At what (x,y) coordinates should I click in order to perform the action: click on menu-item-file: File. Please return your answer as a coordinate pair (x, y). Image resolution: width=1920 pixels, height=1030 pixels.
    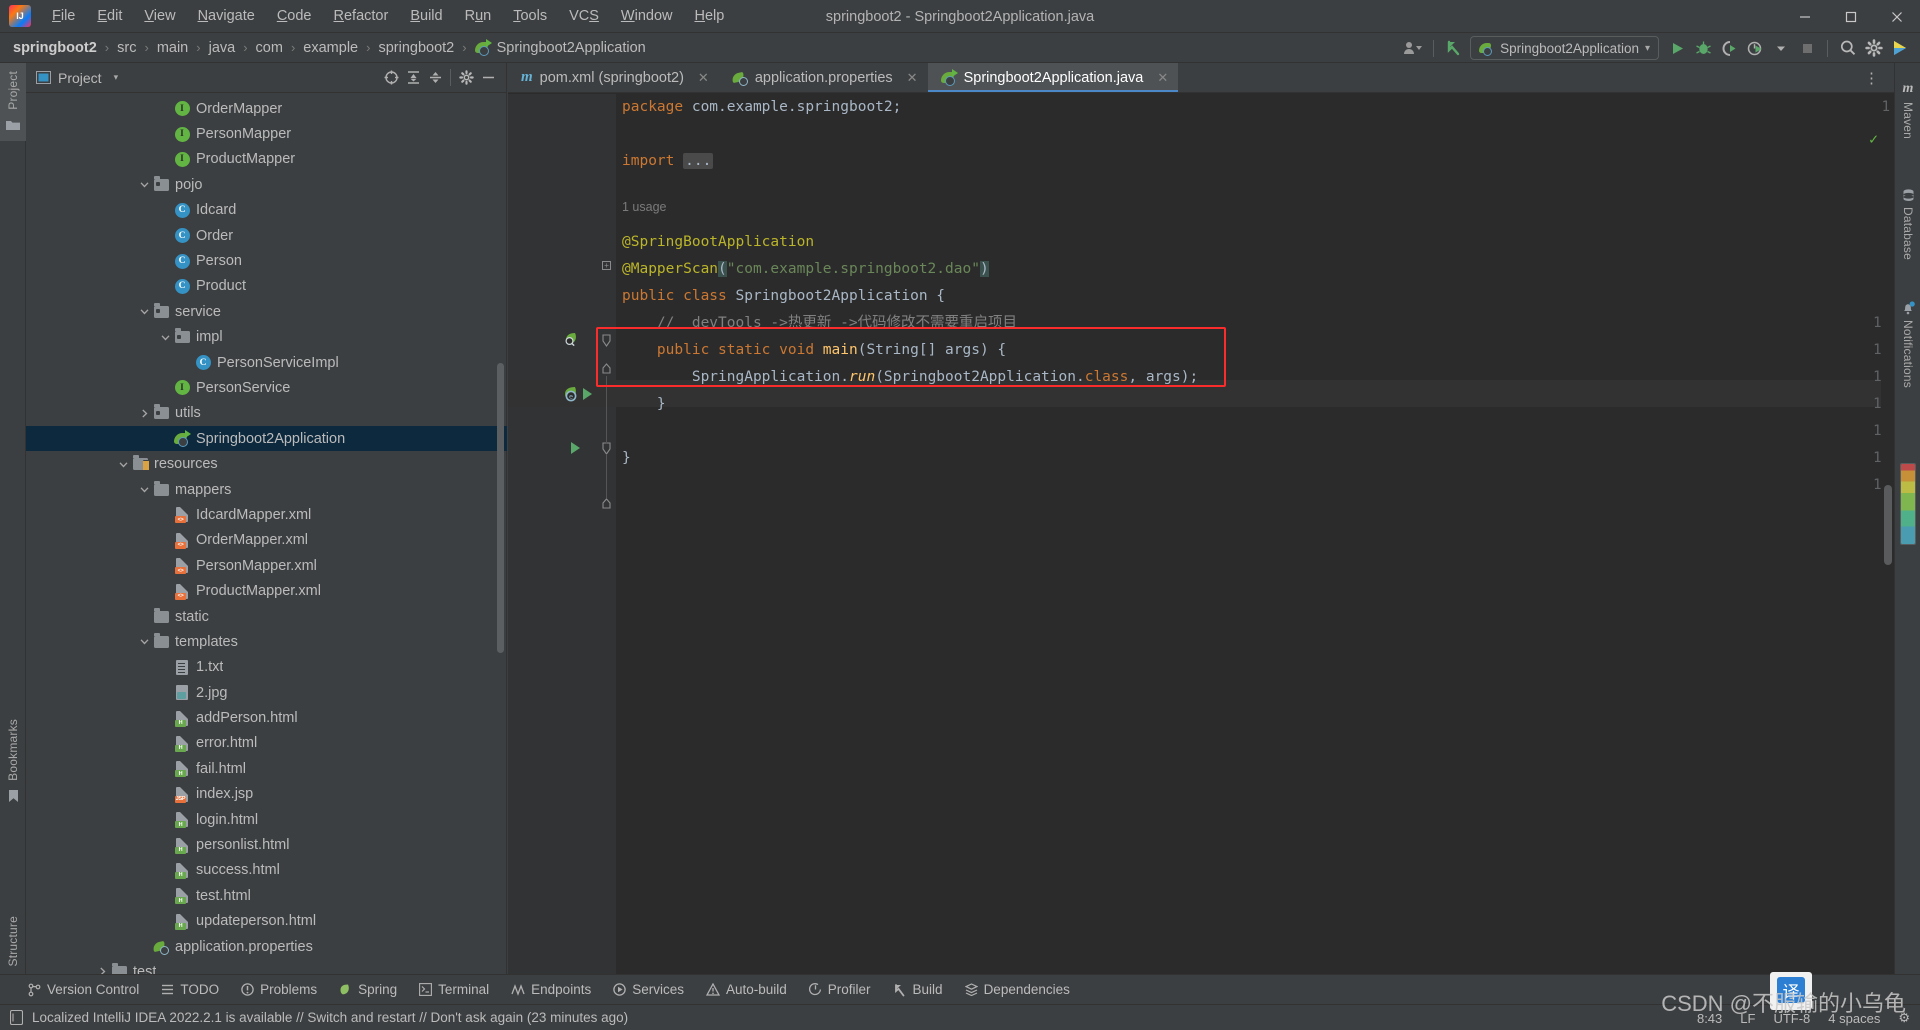
    Looking at the image, I should click on (63, 16).